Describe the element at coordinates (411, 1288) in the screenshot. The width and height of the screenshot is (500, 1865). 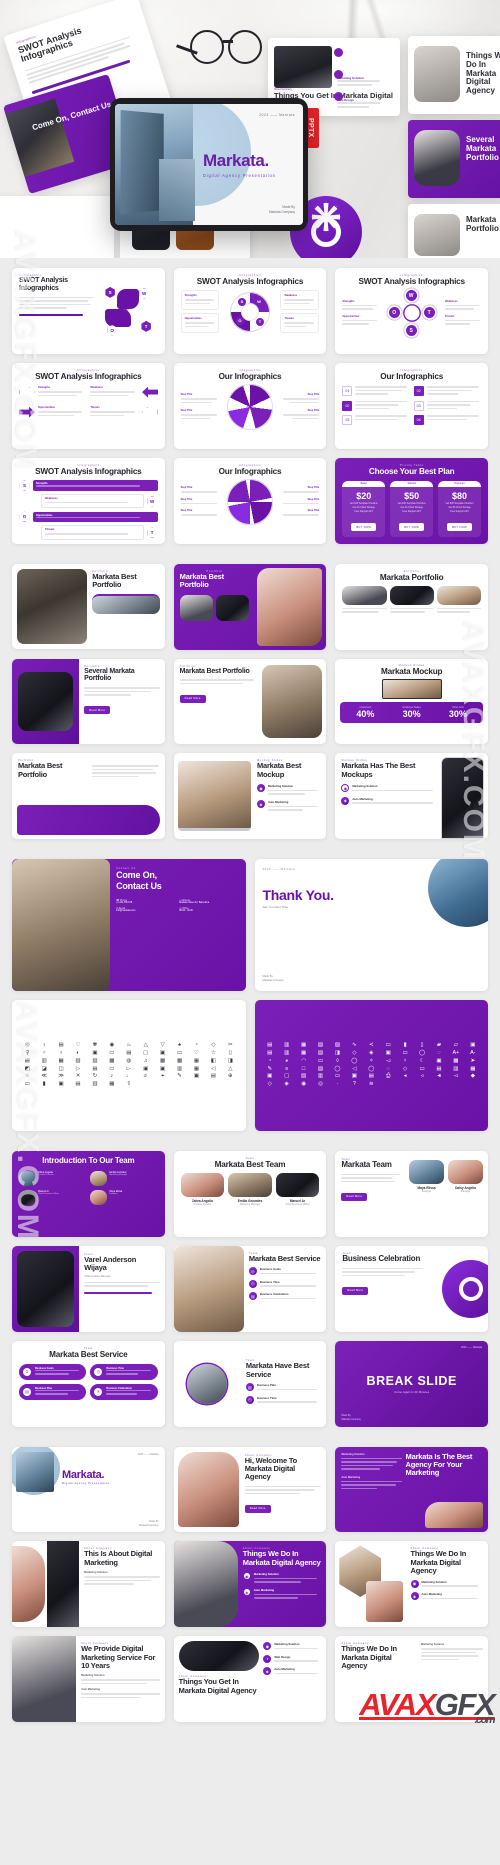
I see `slide-card: Team Business Celebration Read More` at that location.